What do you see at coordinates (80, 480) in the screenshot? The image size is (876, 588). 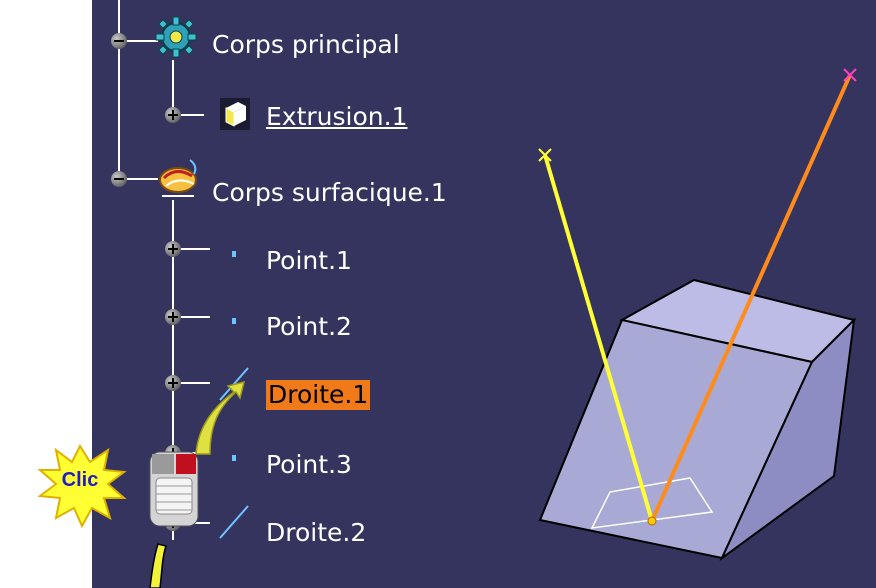 I see `callout-clic-label: Clic` at bounding box center [80, 480].